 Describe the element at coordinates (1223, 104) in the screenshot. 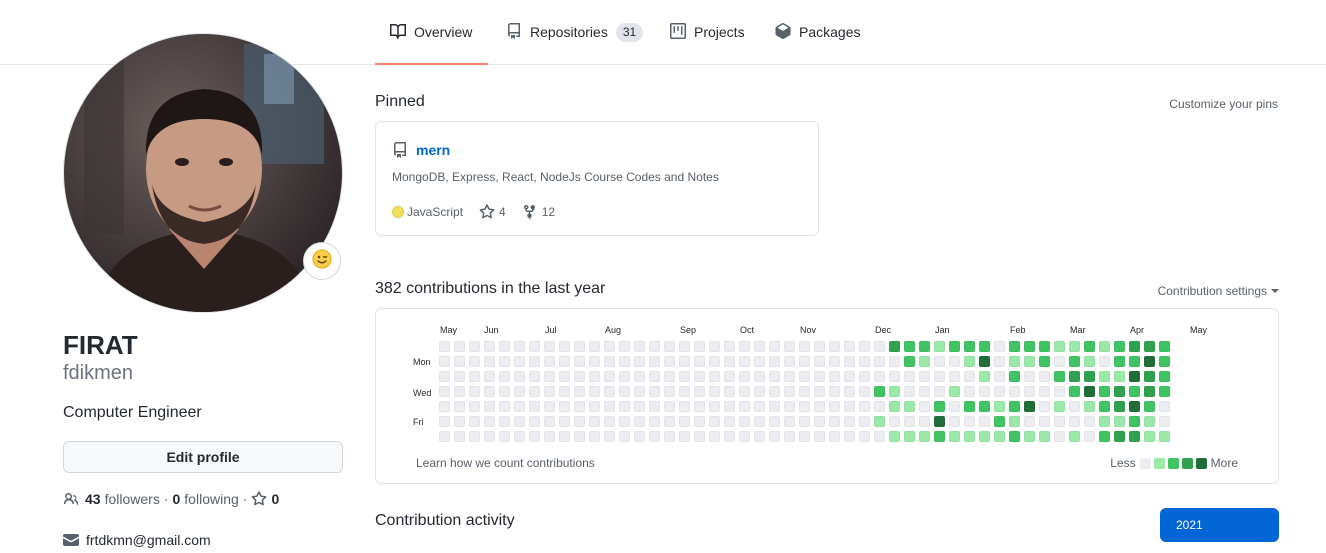

I see `customize-pins-link: Customize your pins` at that location.